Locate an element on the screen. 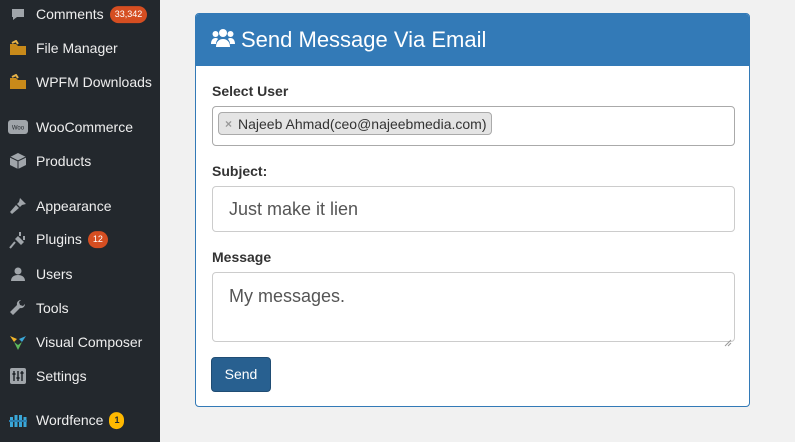 This screenshot has height=442, width=795. selected-user-text: Najeeb Ahmad(ceo@najeebmedia.com) is located at coordinates (362, 123).